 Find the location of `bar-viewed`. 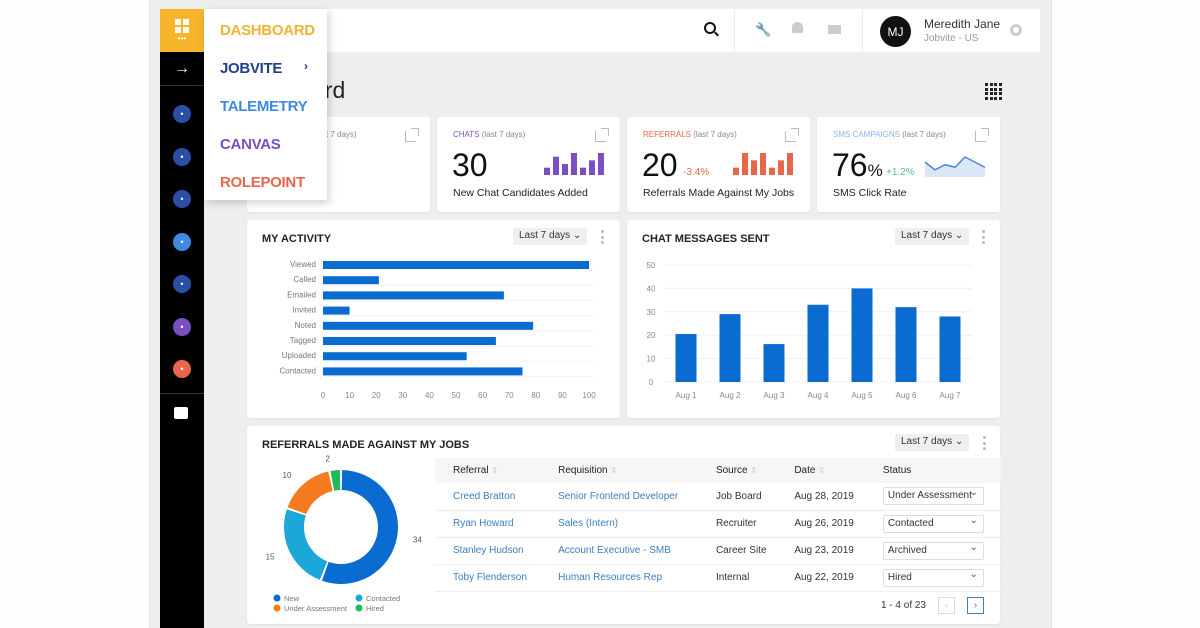

bar-viewed is located at coordinates (456, 265).